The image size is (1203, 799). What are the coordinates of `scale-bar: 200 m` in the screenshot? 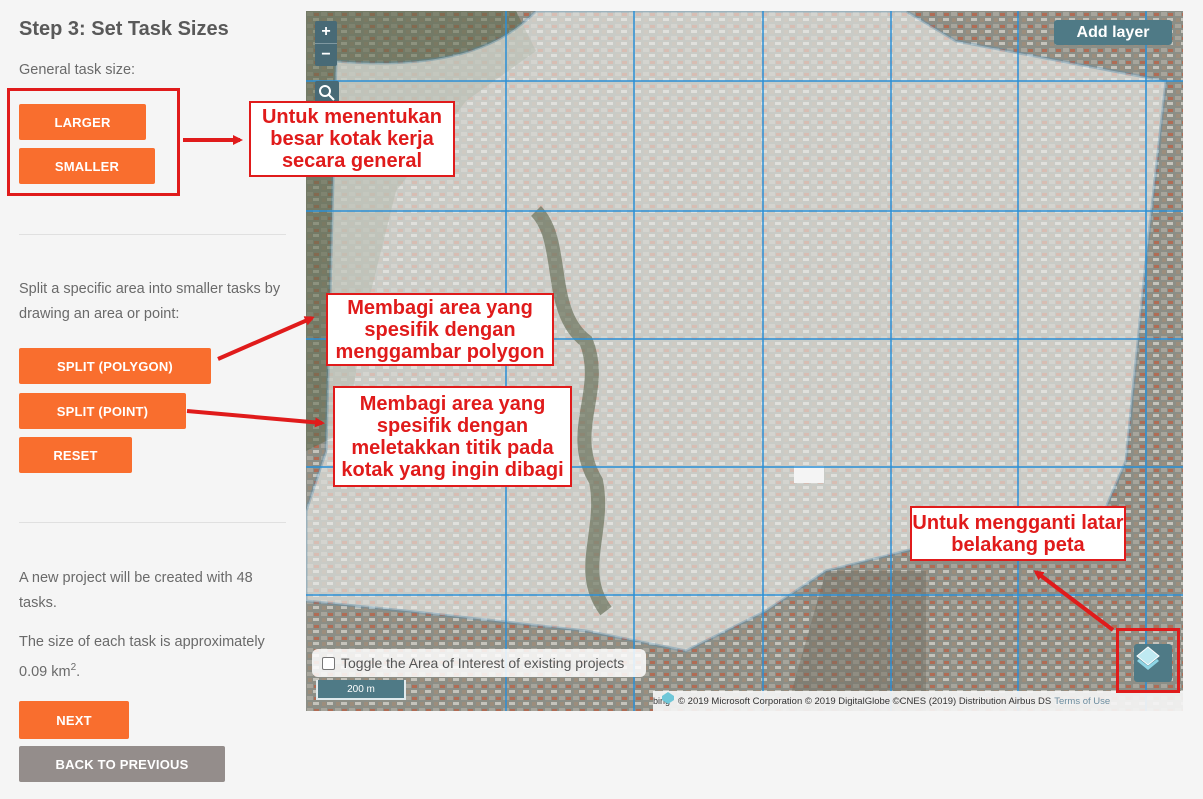 It's located at (361, 690).